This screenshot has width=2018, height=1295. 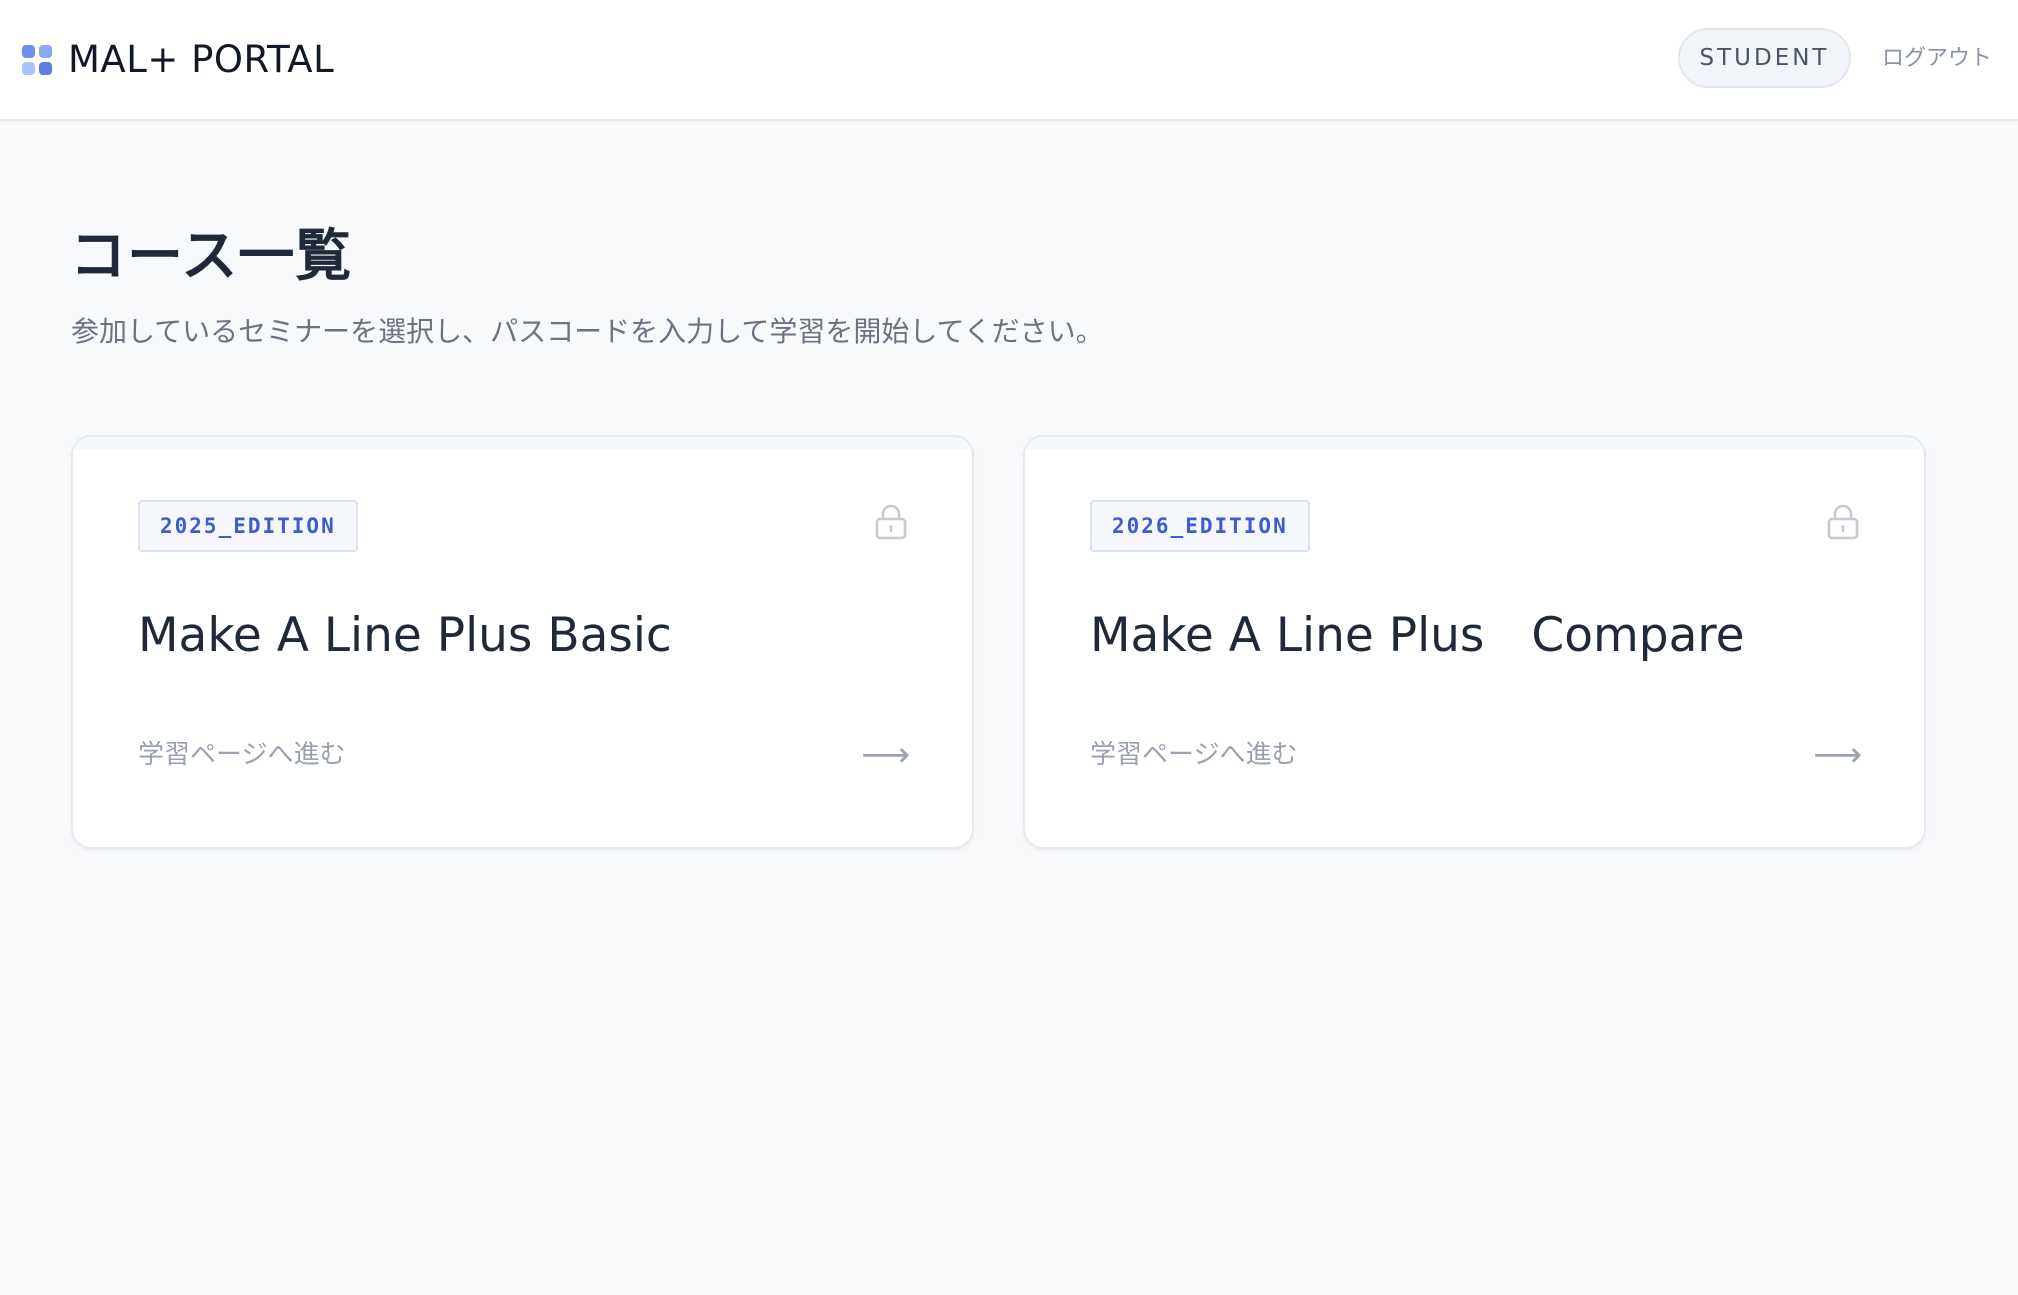 What do you see at coordinates (248, 526) in the screenshot?
I see `edition-tag: 2025_EDITION` at bounding box center [248, 526].